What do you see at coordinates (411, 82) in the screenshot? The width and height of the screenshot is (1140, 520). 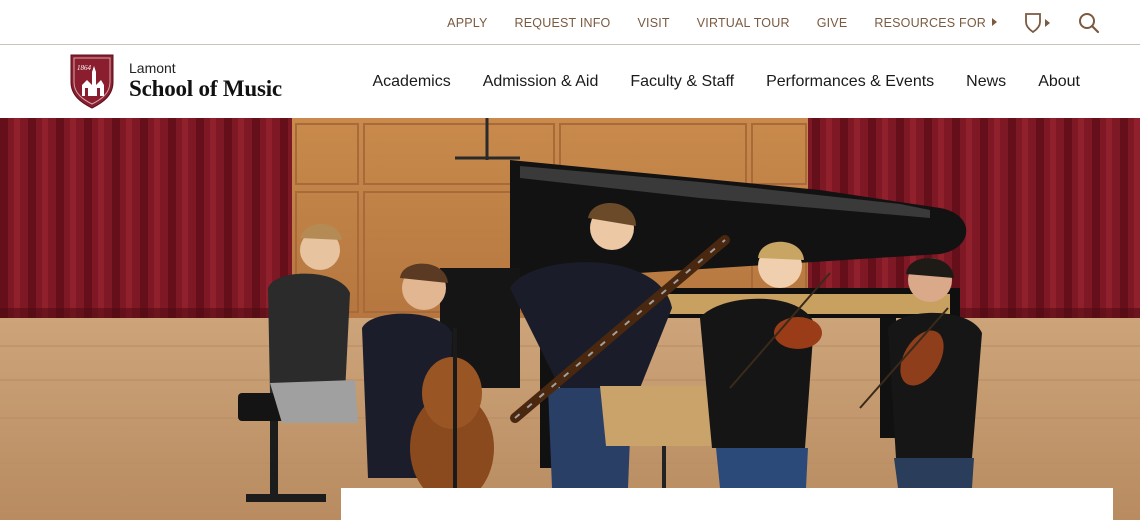 I see `nav-academics: Academics` at bounding box center [411, 82].